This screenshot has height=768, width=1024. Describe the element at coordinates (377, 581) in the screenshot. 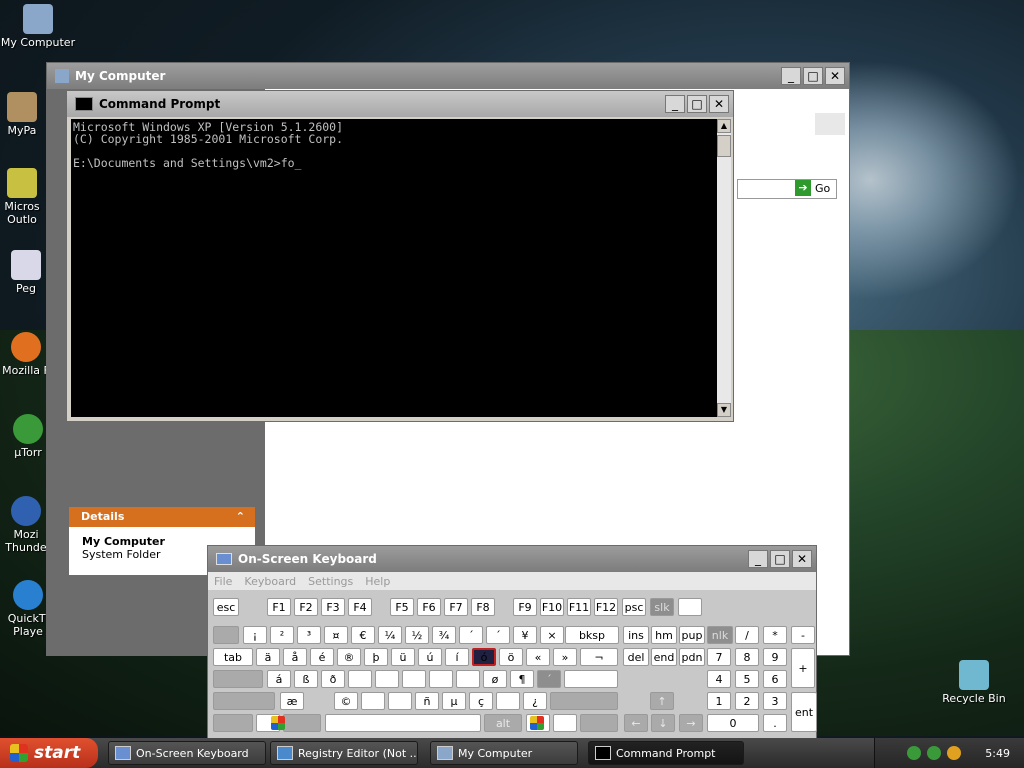

I see `menu-help: Help` at that location.